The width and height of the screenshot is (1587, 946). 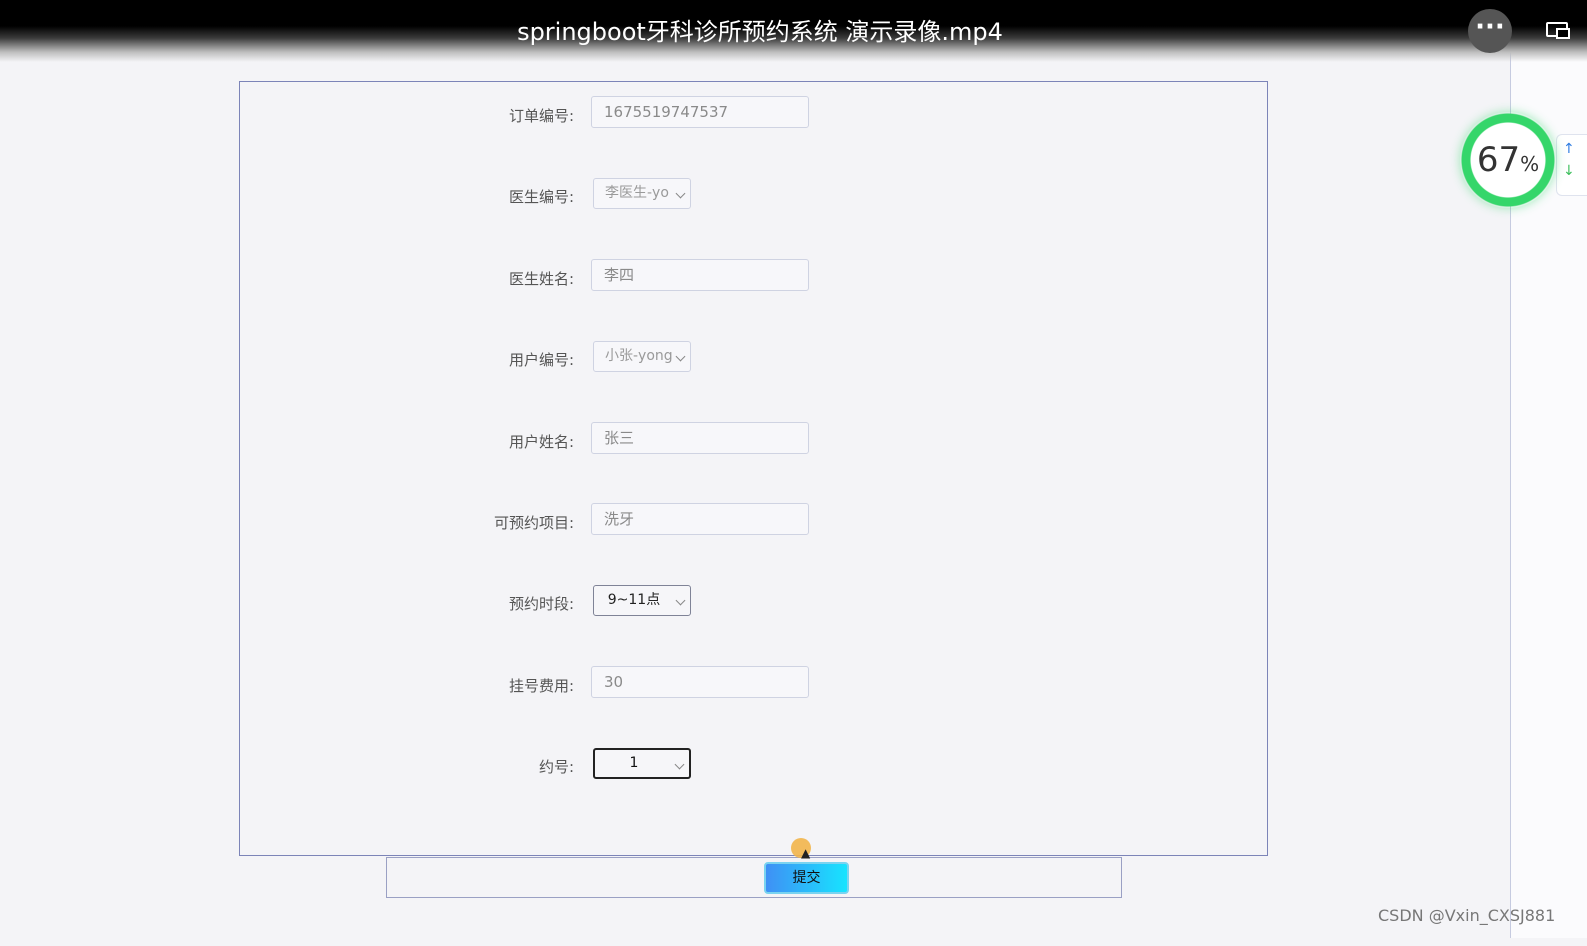 I want to click on time-slot-select: 9~11点, so click(x=642, y=600).